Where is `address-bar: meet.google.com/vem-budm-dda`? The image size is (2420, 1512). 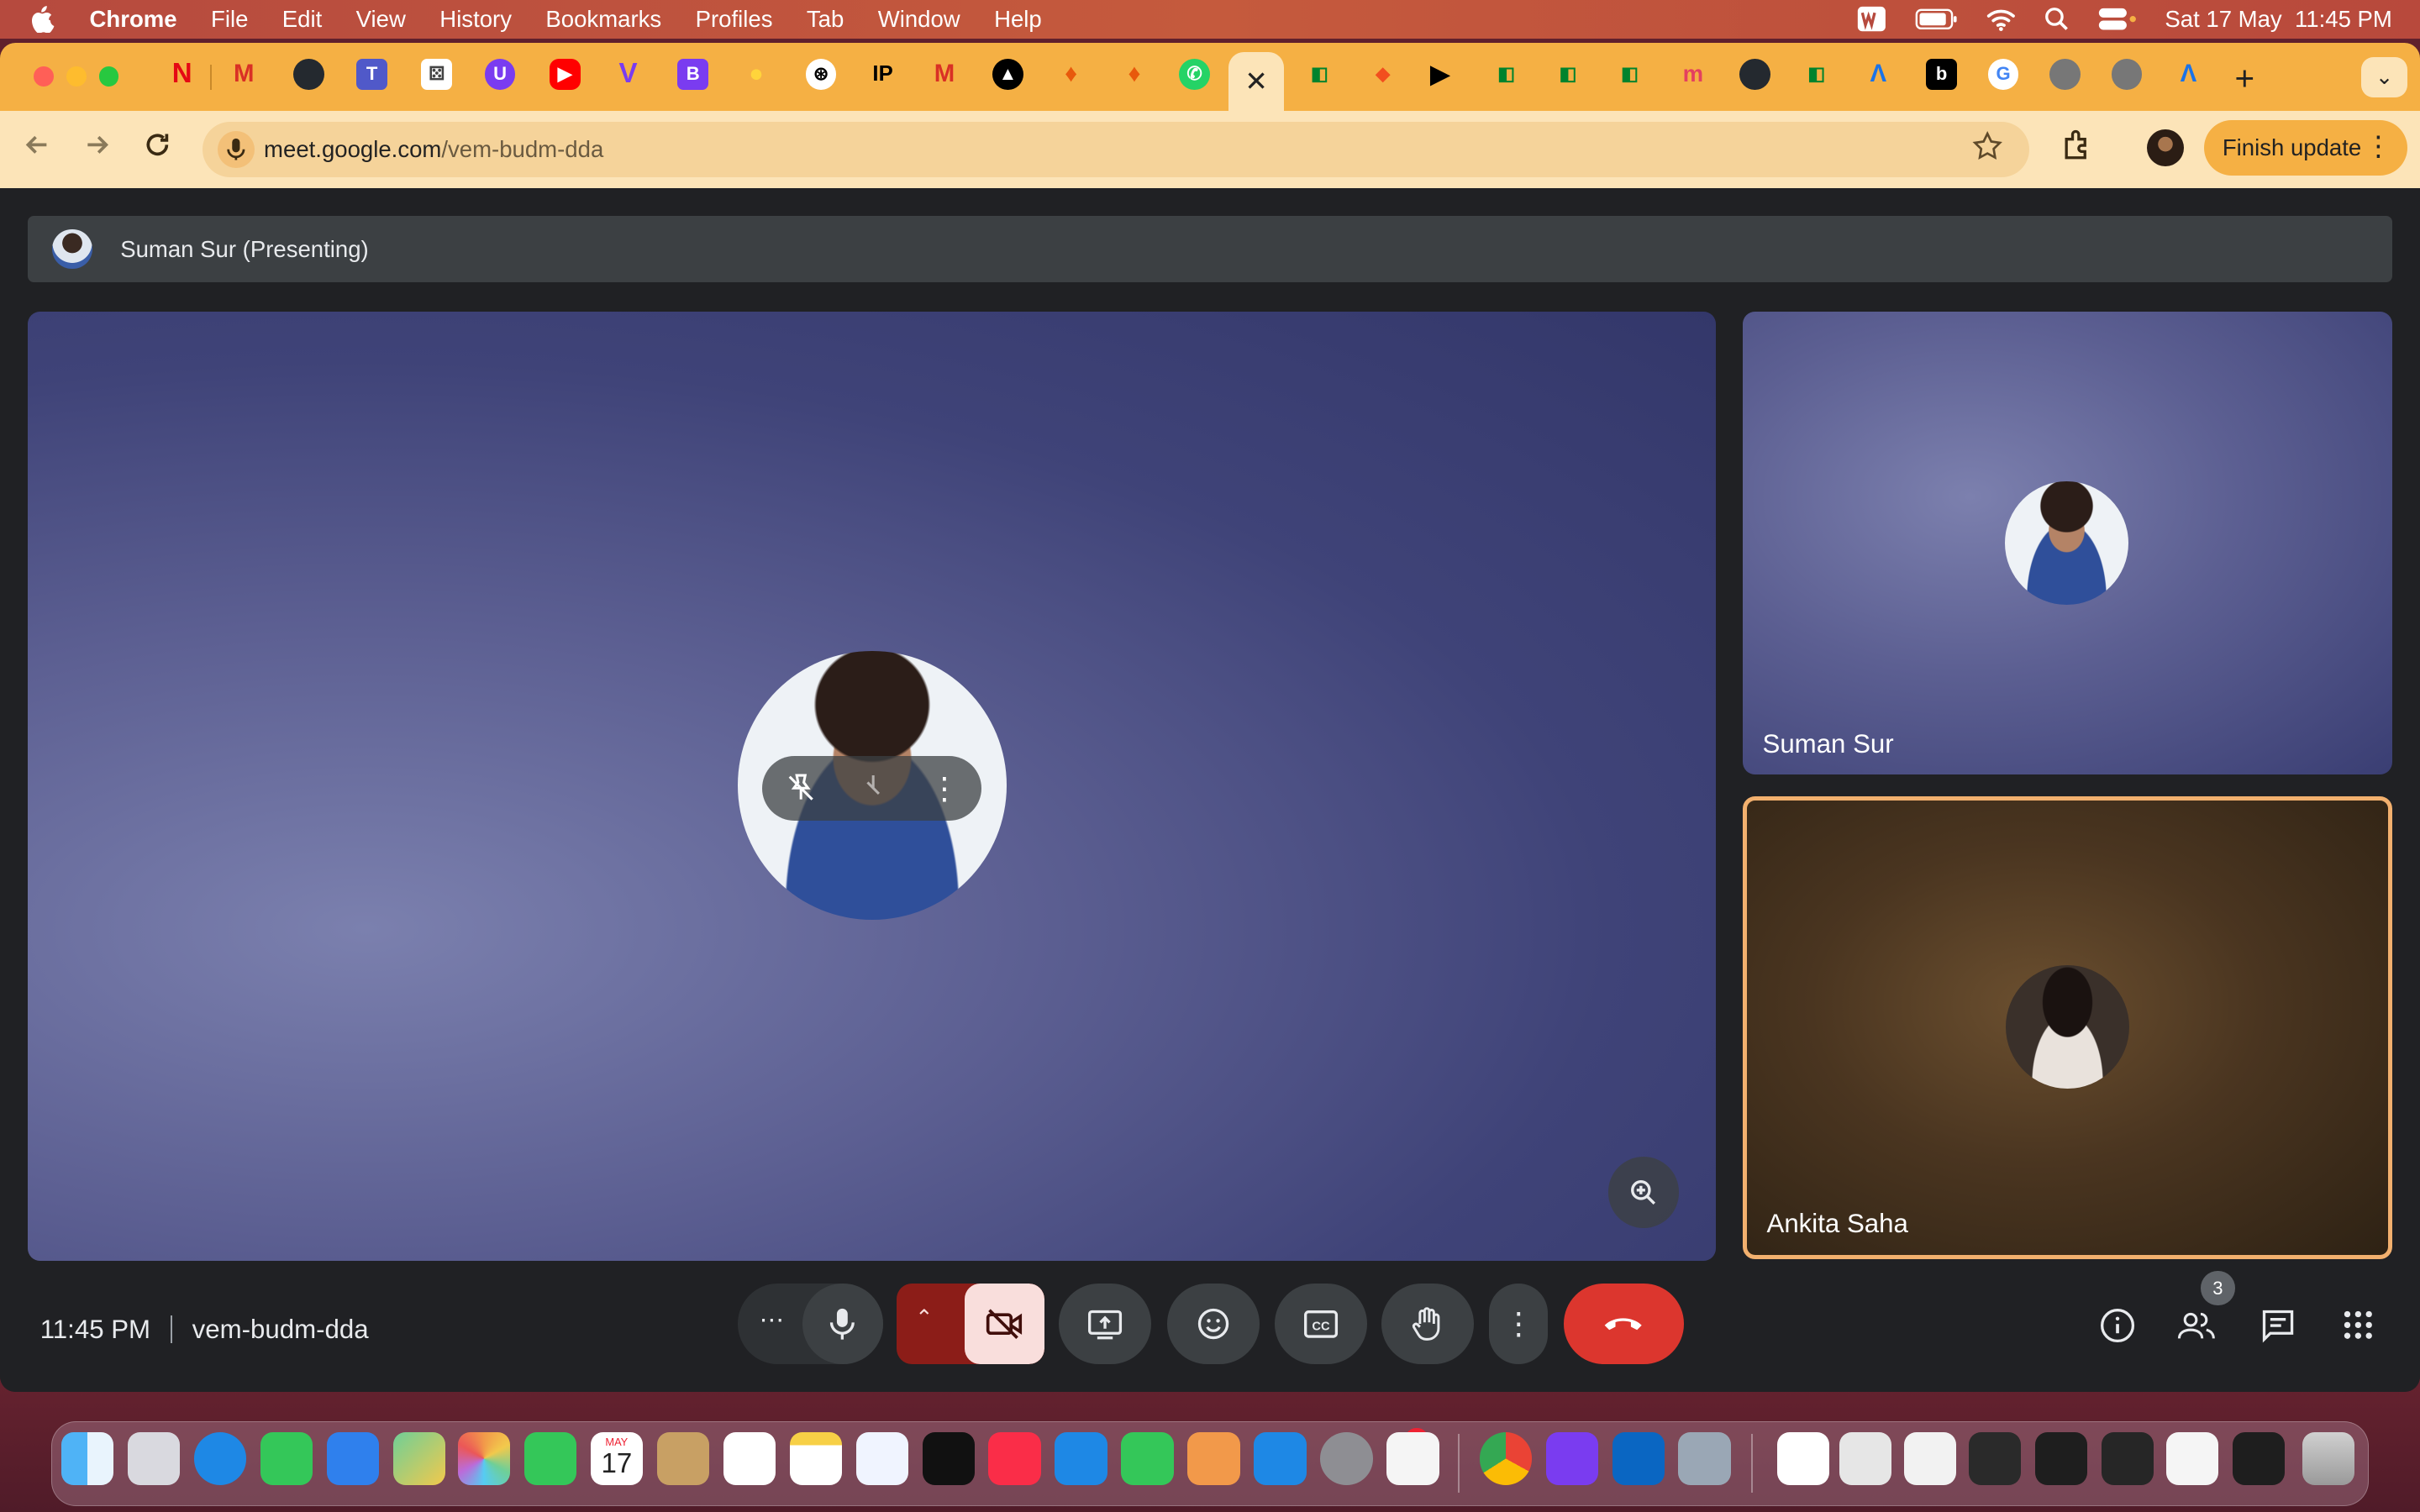 address-bar: meet.google.com/vem-budm-dda is located at coordinates (1116, 150).